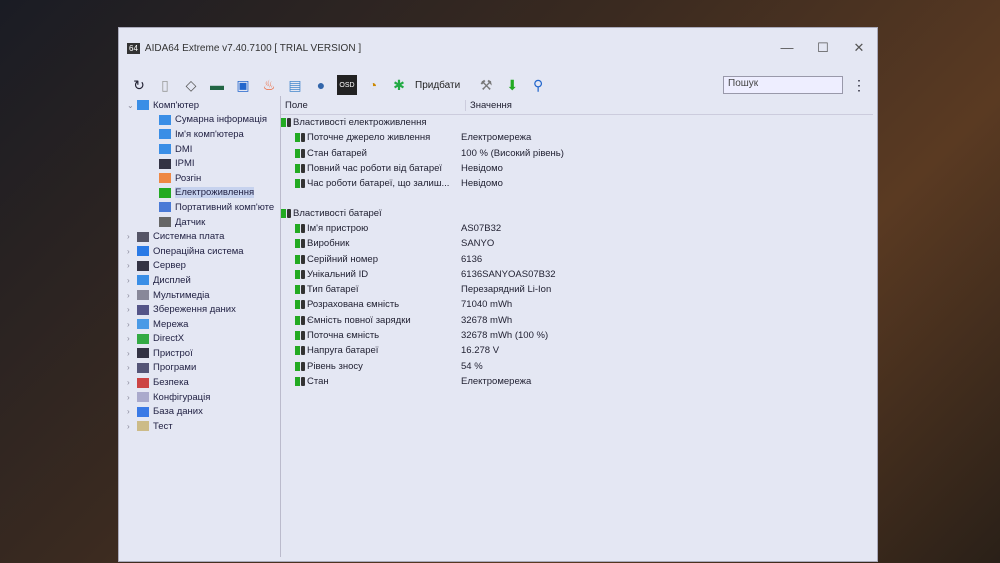 This screenshot has height=563, width=1000. What do you see at coordinates (203, 353) in the screenshot?
I see `tree-item: › Пристрої` at bounding box center [203, 353].